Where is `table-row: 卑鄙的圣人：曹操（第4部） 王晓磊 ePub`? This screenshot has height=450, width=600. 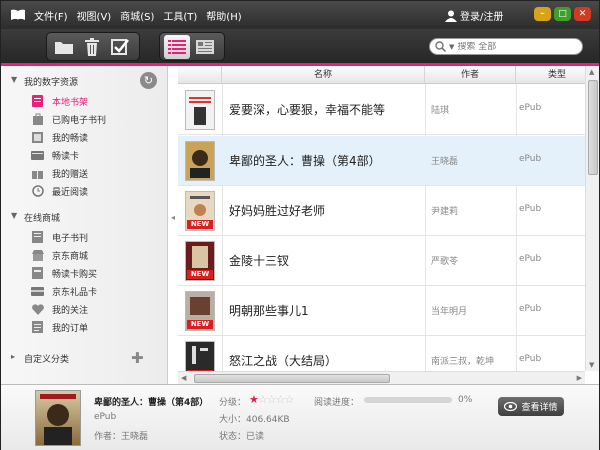
table-row: 卑鄙的圣人：曹操（第4部） 王晓磊 ePub is located at coordinates (381, 161).